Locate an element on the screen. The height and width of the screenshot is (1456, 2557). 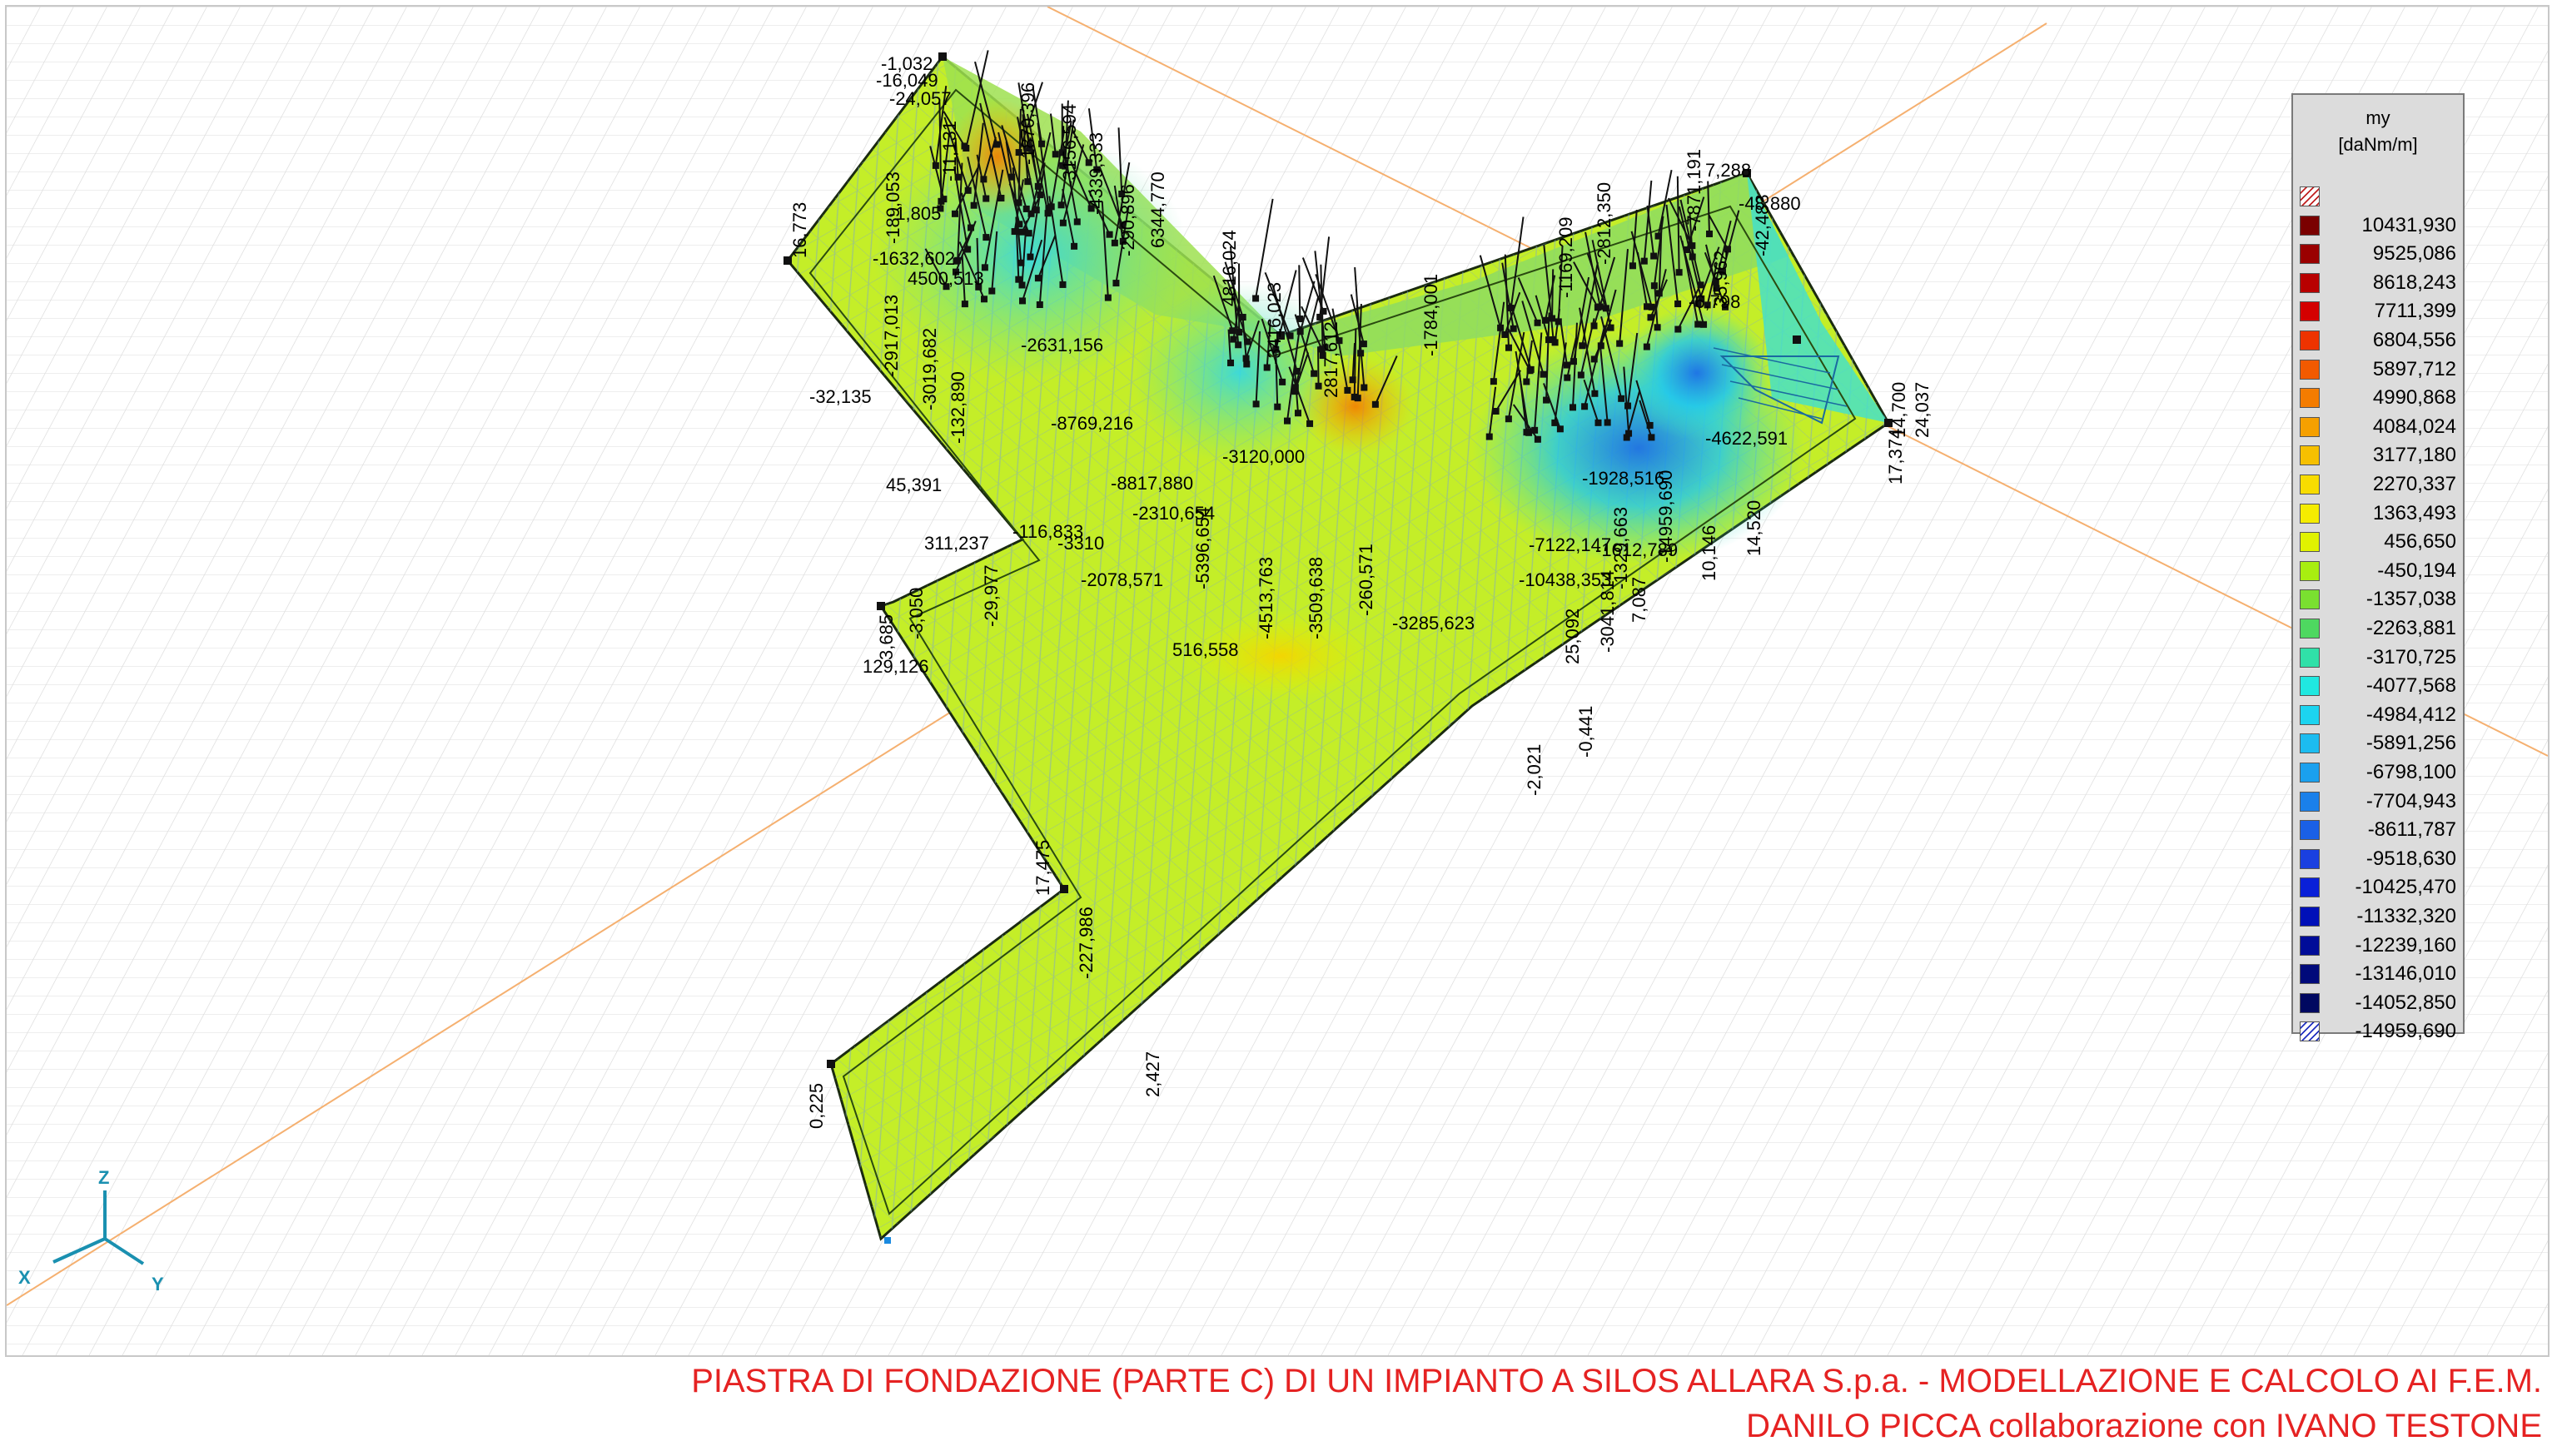
value-label: 14,520 is located at coordinates (1754, 528).